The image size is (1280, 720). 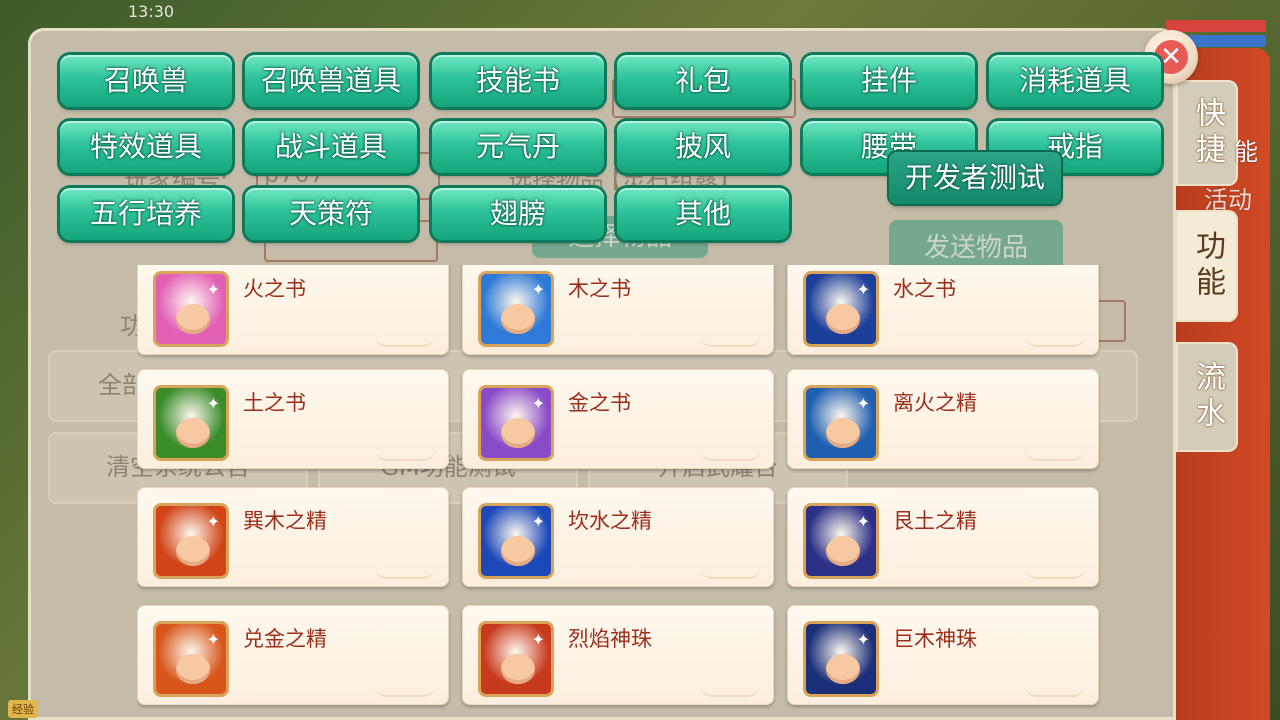 I want to click on item-name: 兑金之精, so click(x=285, y=639).